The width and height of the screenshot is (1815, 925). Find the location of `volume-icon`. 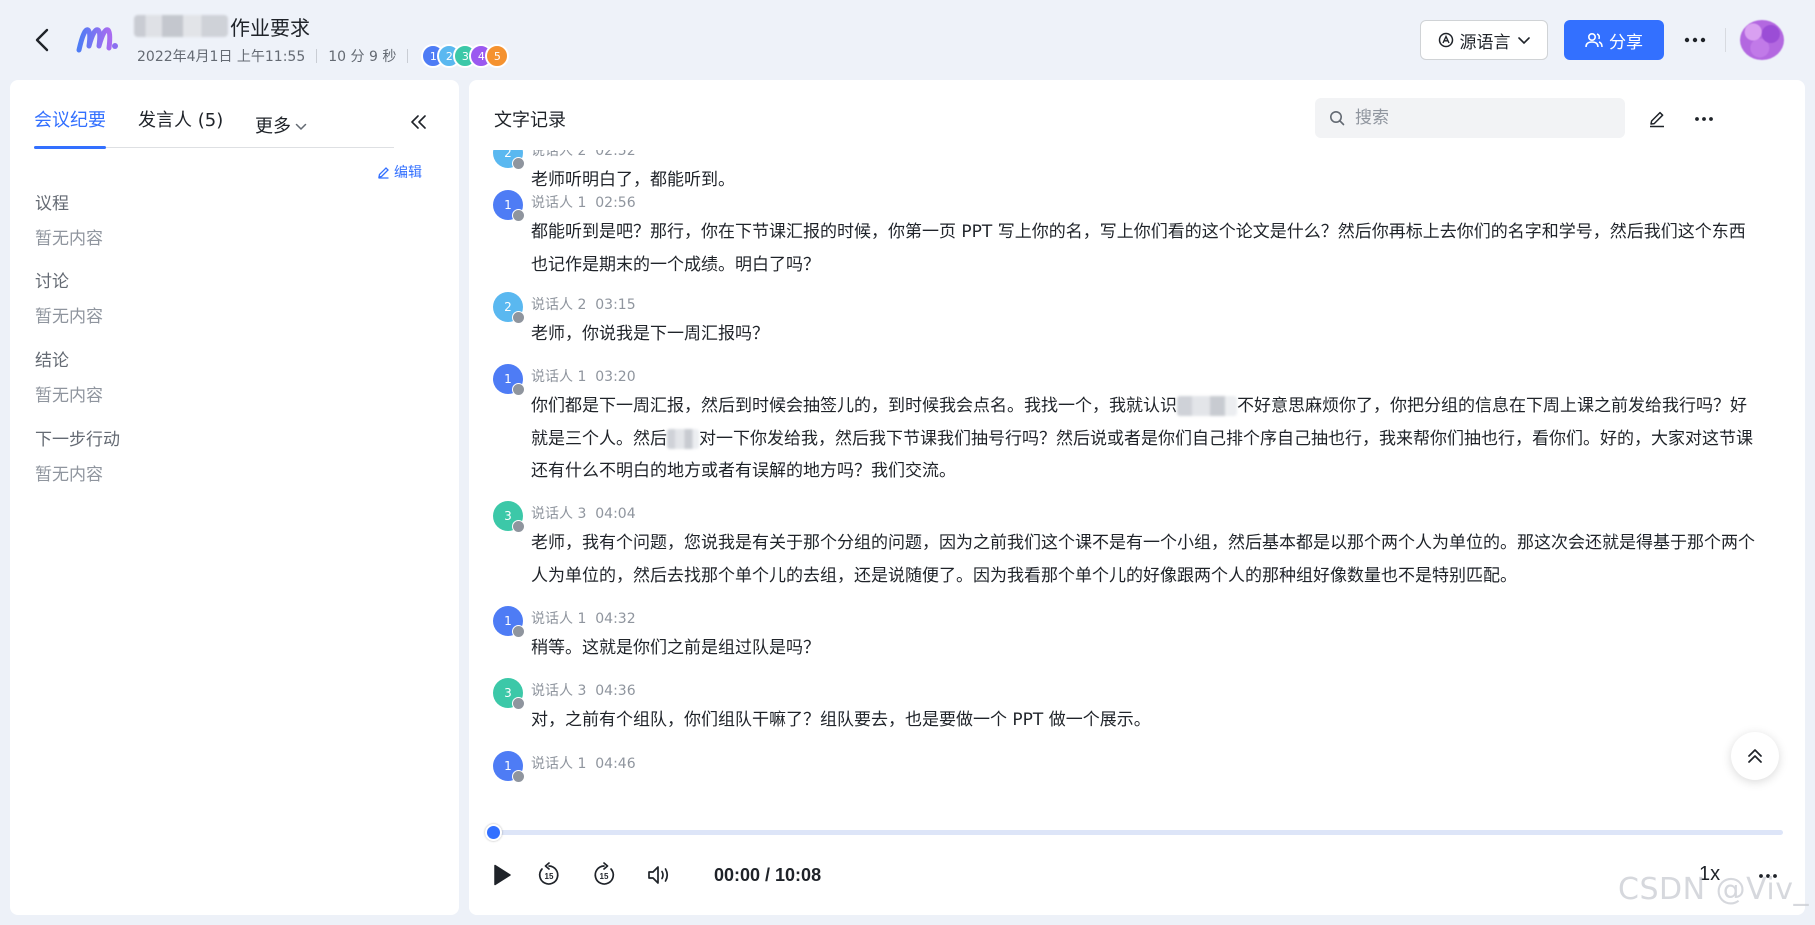

volume-icon is located at coordinates (658, 875).